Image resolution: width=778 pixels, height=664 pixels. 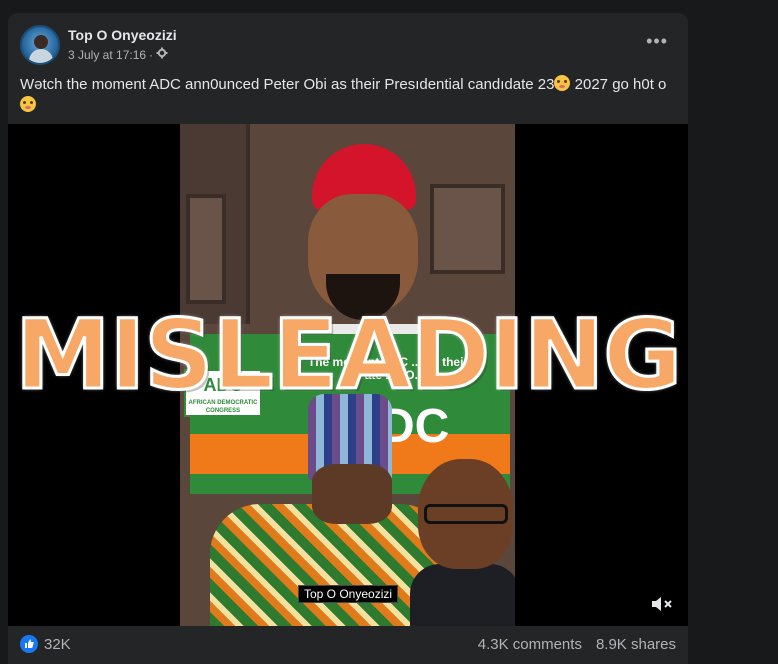 I want to click on video-name-tag: Top O Onyeozizi, so click(x=348, y=594).